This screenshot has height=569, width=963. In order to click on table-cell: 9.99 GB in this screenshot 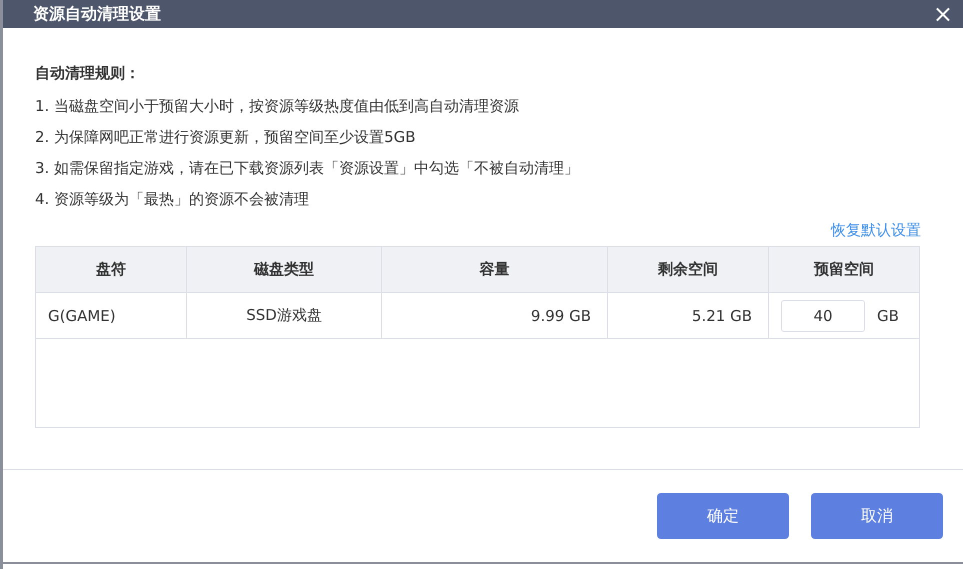, I will do `click(495, 315)`.